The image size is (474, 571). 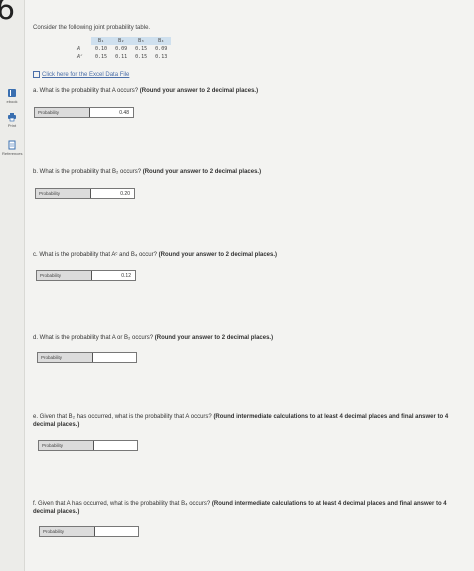 What do you see at coordinates (141, 41) in the screenshot?
I see `table-column-header: B₃` at bounding box center [141, 41].